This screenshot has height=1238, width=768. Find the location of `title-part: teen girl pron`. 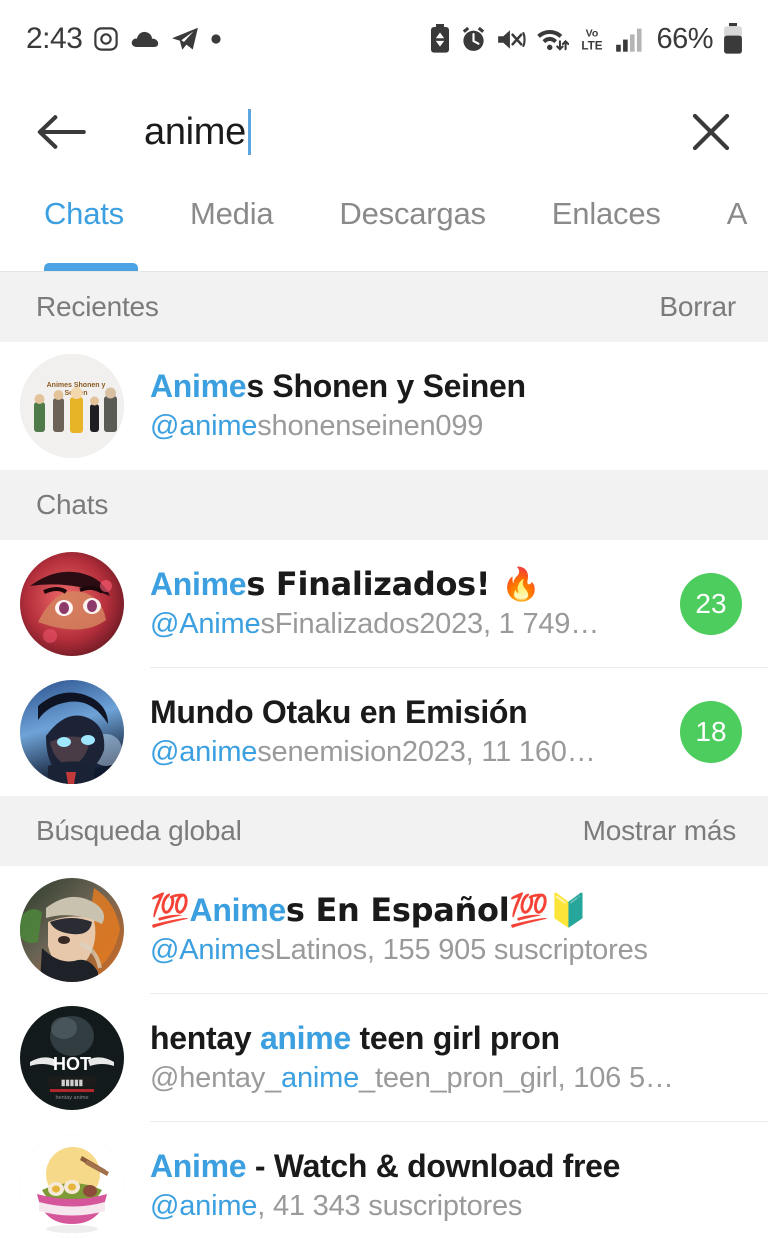

title-part: teen girl pron is located at coordinates (455, 1038).